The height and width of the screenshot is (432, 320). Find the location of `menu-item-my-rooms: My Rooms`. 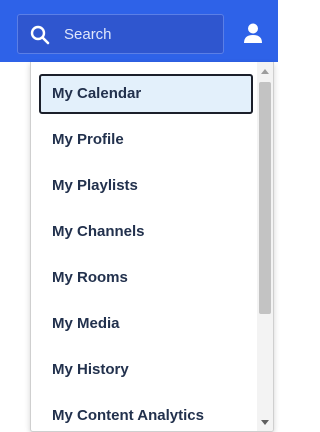

menu-item-my-rooms: My Rooms is located at coordinates (146, 278).